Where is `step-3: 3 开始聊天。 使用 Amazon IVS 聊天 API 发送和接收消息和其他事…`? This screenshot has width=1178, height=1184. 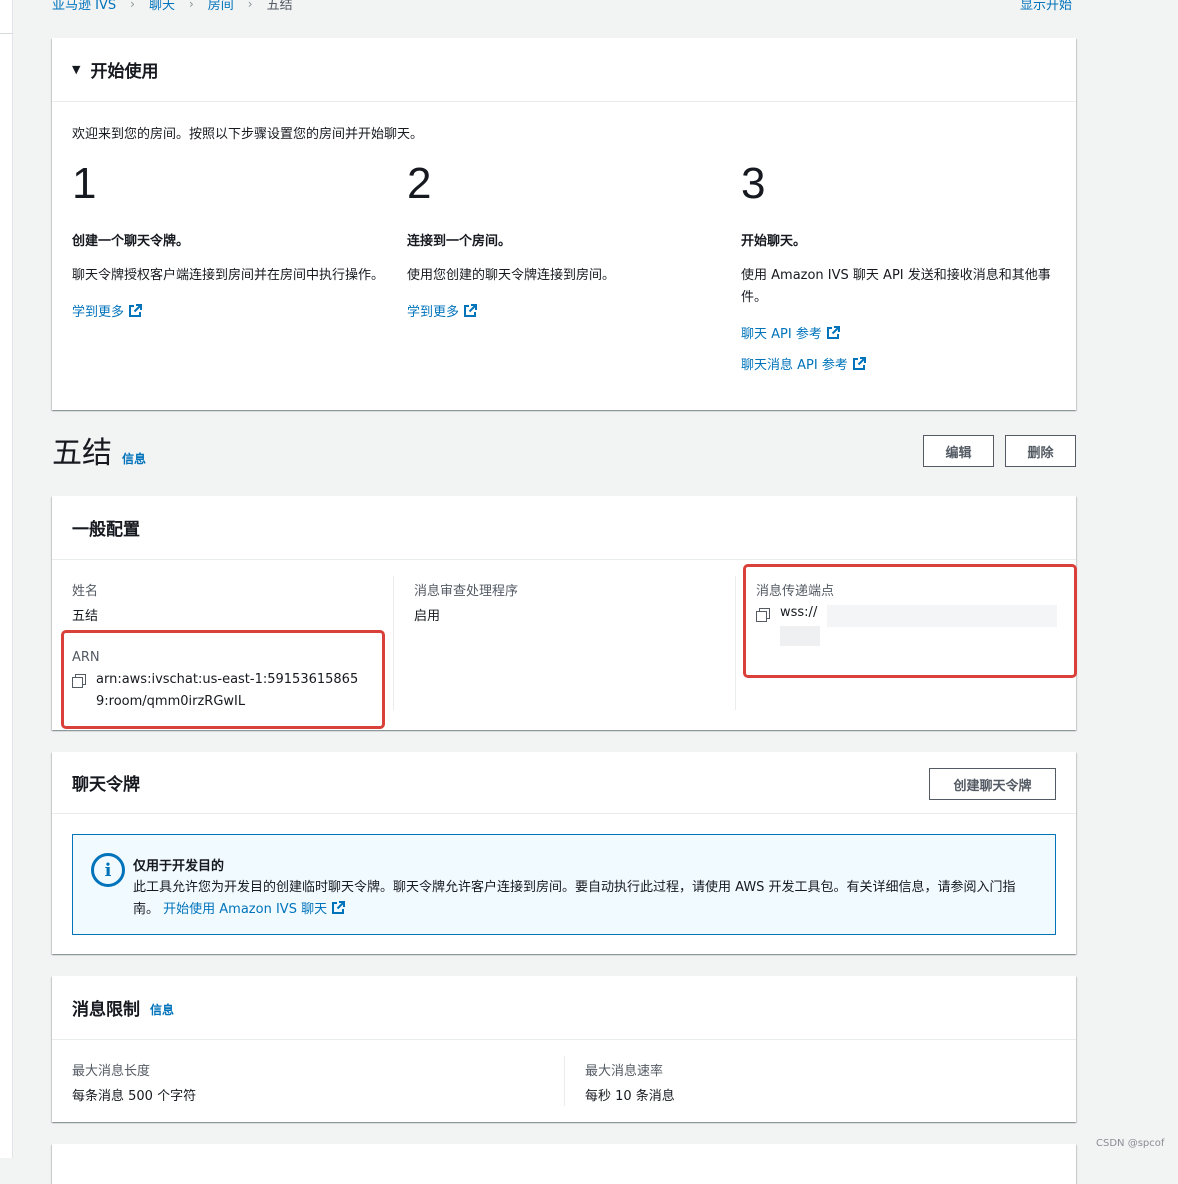
step-3: 3 开始聊天。 使用 Amazon IVS 聊天 API 发送和接收消息和其他事… is located at coordinates (900, 265).